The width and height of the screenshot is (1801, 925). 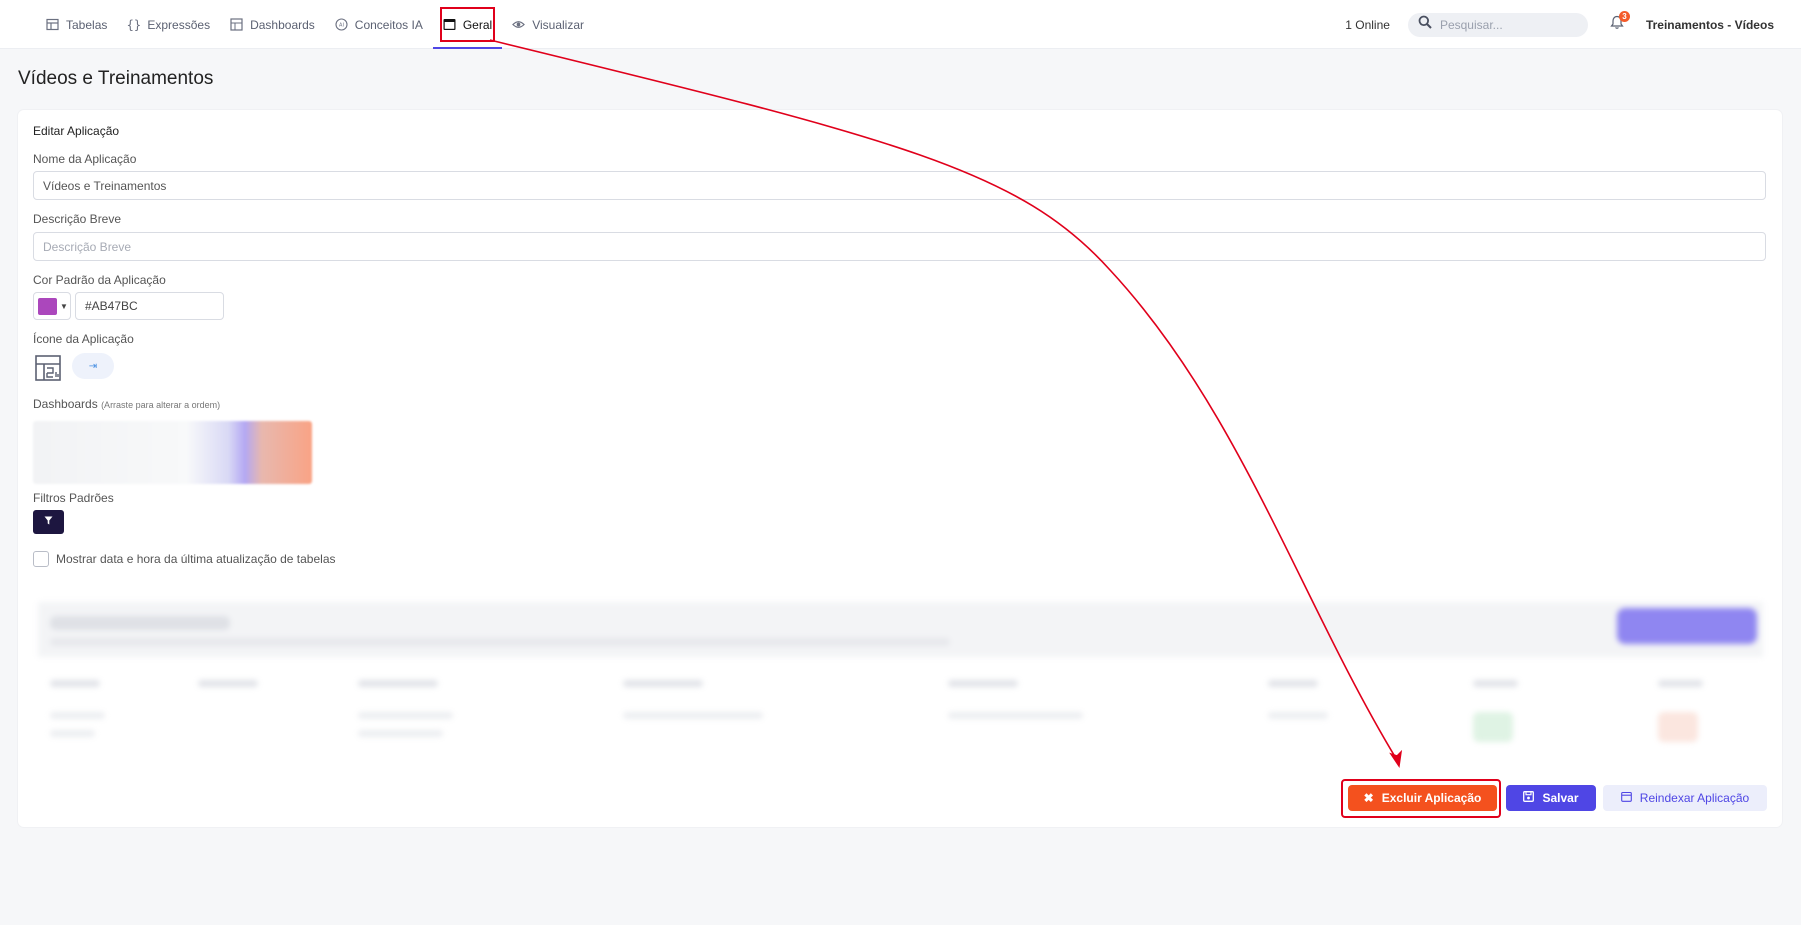 I want to click on nav-tab-tabelas: Tabelas, so click(x=76, y=24).